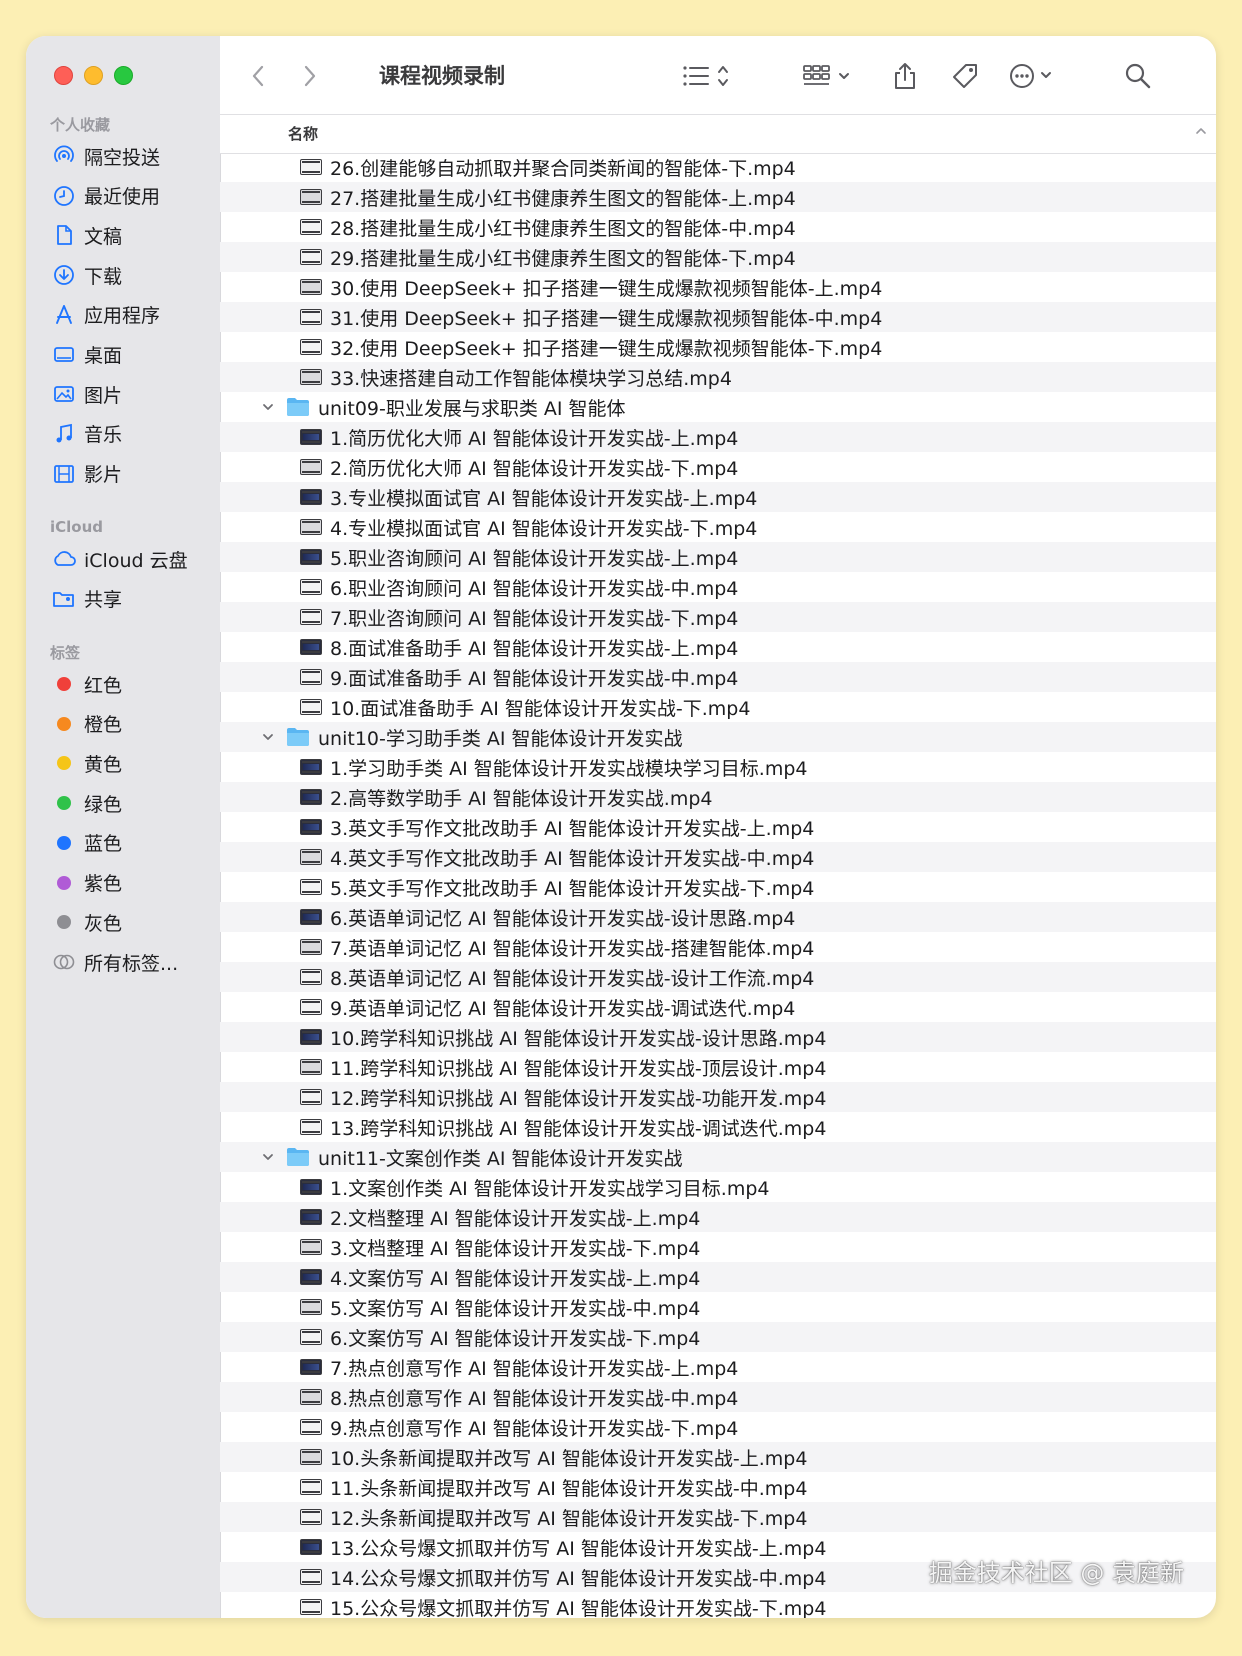  Describe the element at coordinates (718, 1127) in the screenshot. I see `file-row: 13.跨学科知识挑战 AI 智能体设计开发实战-调试迭代.mp4` at that location.